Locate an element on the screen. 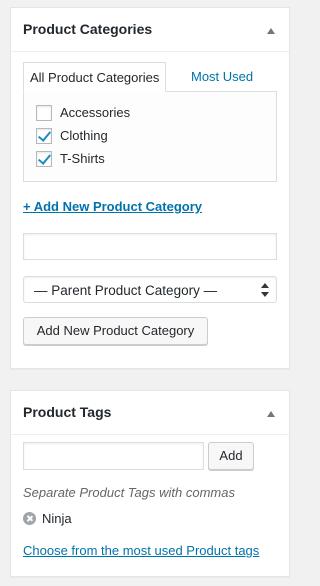  parent-category-selected-value: — Parent Product Category — is located at coordinates (126, 290).